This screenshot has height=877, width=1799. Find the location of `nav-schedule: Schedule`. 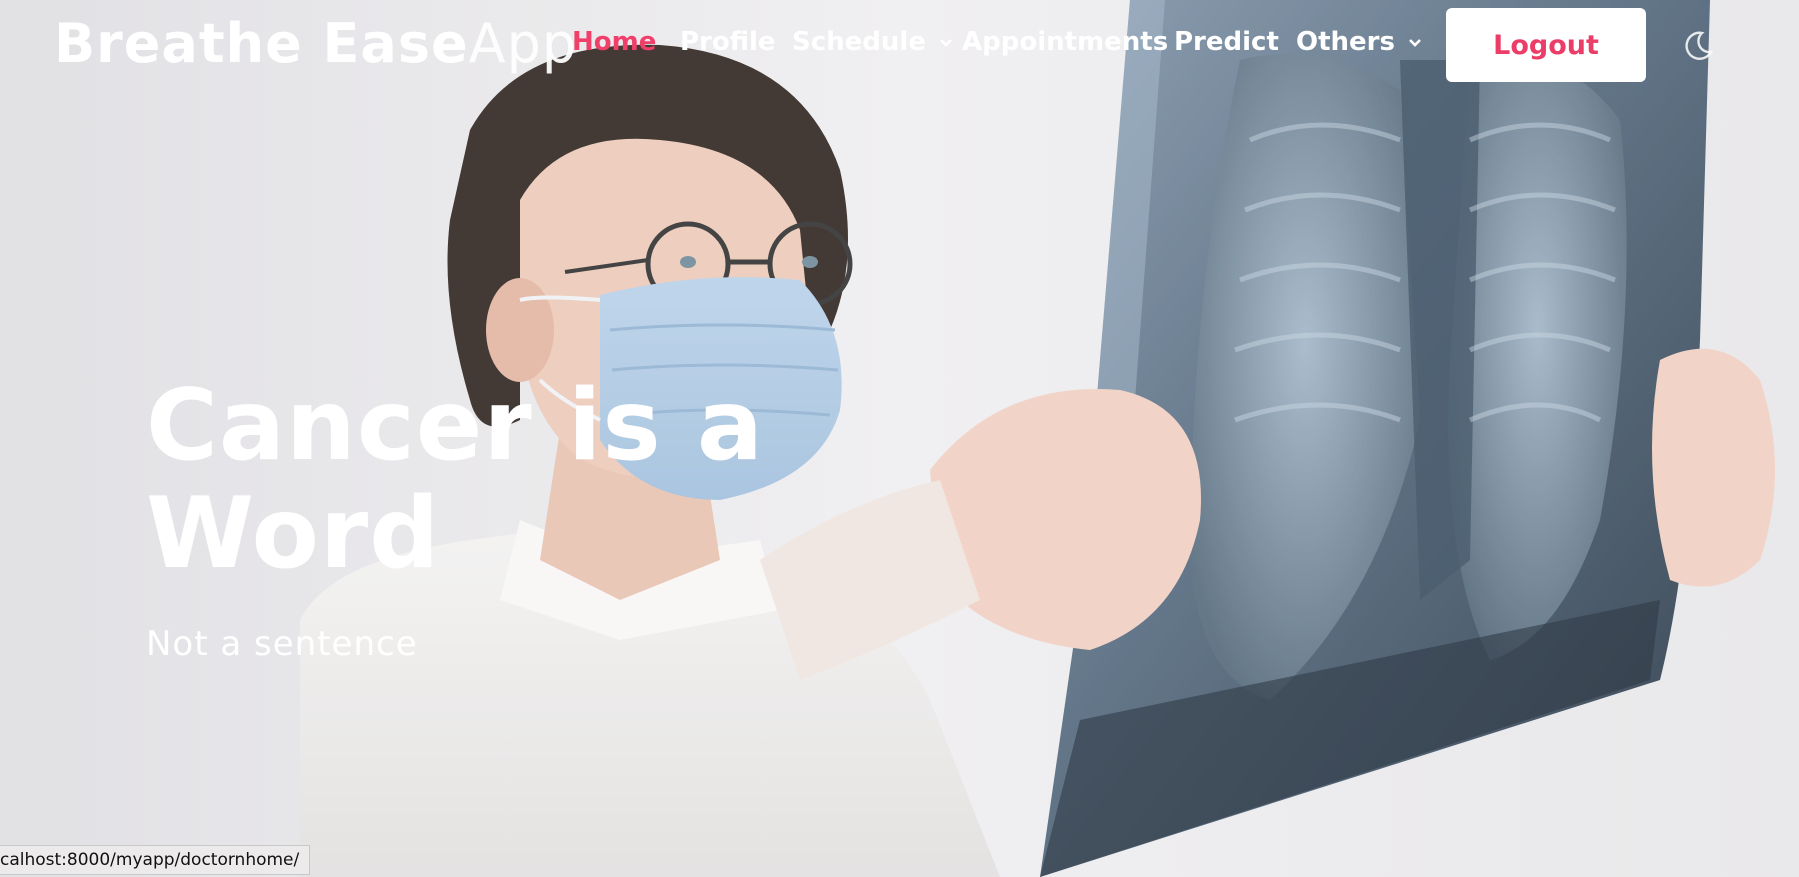

nav-schedule: Schedule is located at coordinates (872, 42).